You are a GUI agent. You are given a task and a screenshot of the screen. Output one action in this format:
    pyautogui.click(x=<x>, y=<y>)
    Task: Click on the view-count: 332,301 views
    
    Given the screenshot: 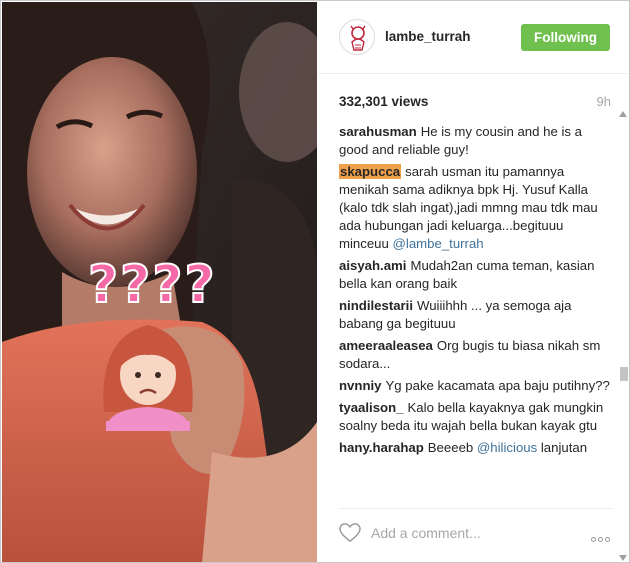 What is the action you would take?
    pyautogui.click(x=384, y=101)
    